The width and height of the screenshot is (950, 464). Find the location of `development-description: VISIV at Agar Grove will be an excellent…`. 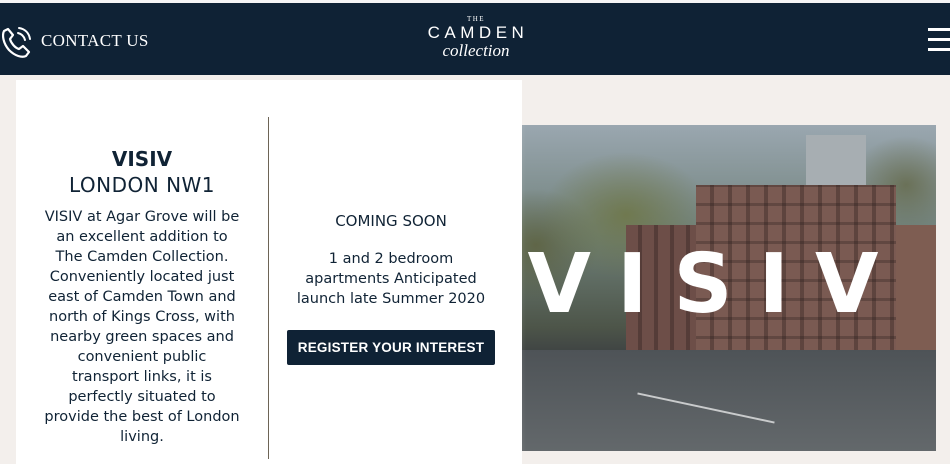

development-description: VISIV at Agar Grove will be an excellent… is located at coordinates (142, 327).